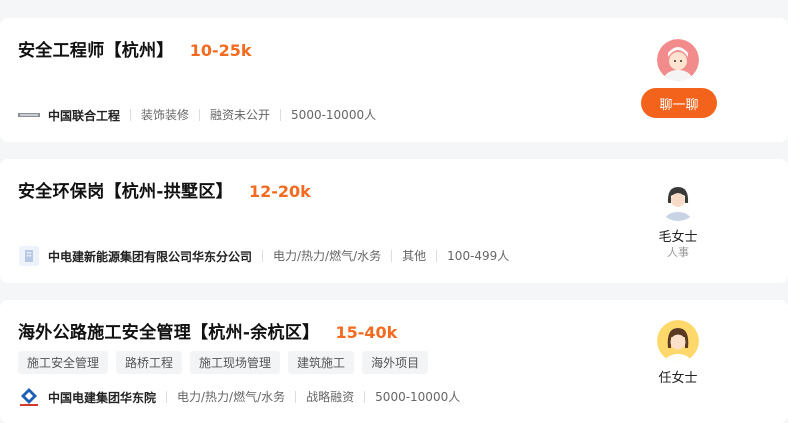  I want to click on company-name: 中电建新能源集团有限公司华东分公司, so click(150, 256).